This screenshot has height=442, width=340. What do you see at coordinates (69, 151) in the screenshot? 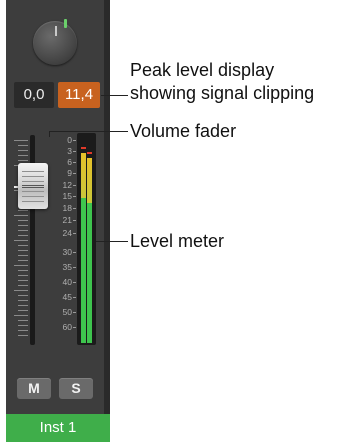
I see `fader-scale-label: 3` at bounding box center [69, 151].